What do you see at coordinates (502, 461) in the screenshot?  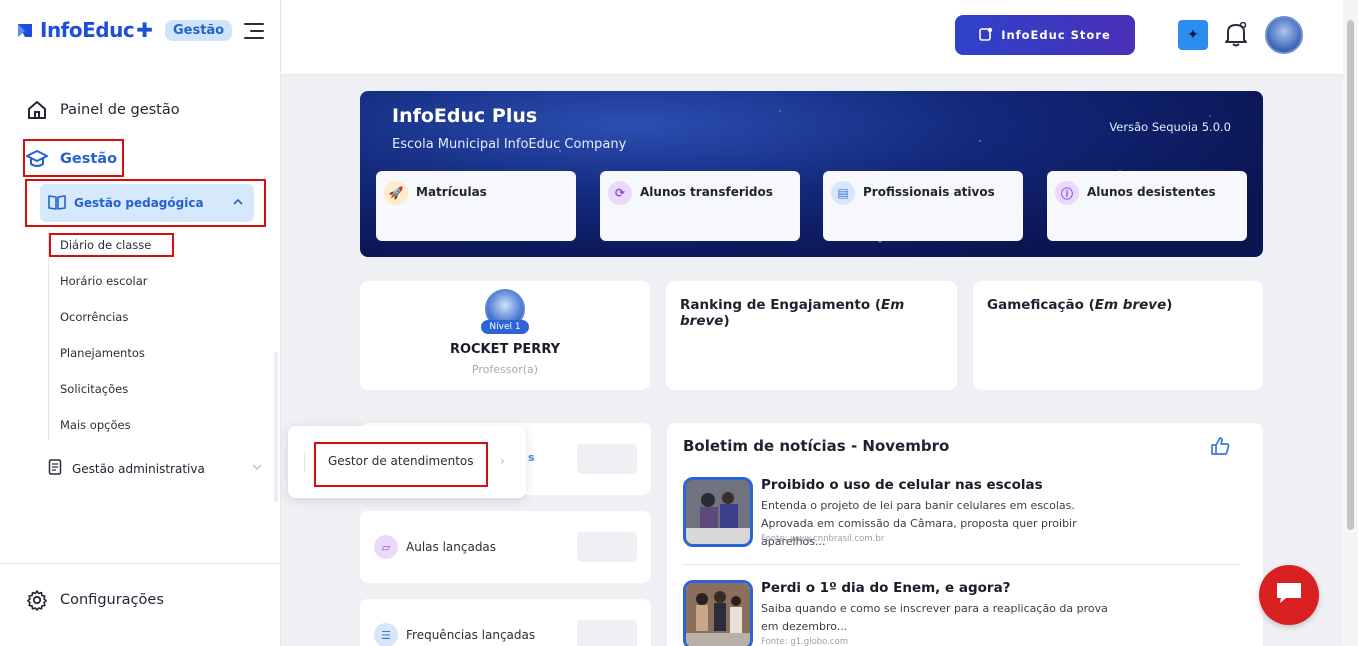 I see `chevron-right-icon: ›` at bounding box center [502, 461].